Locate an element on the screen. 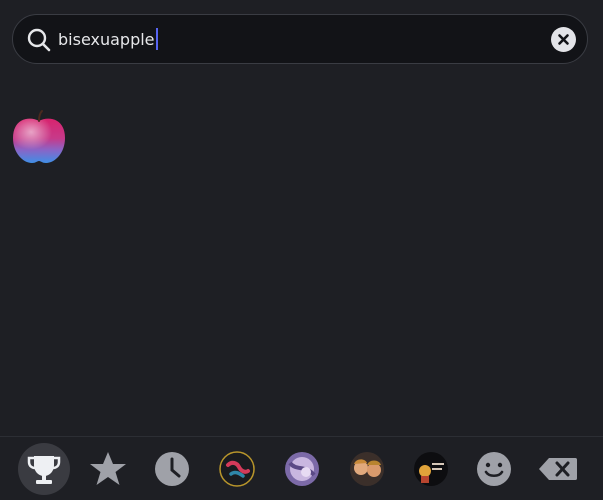 Image resolution: width=603 pixels, height=500 pixels. category-people is located at coordinates (494, 469).